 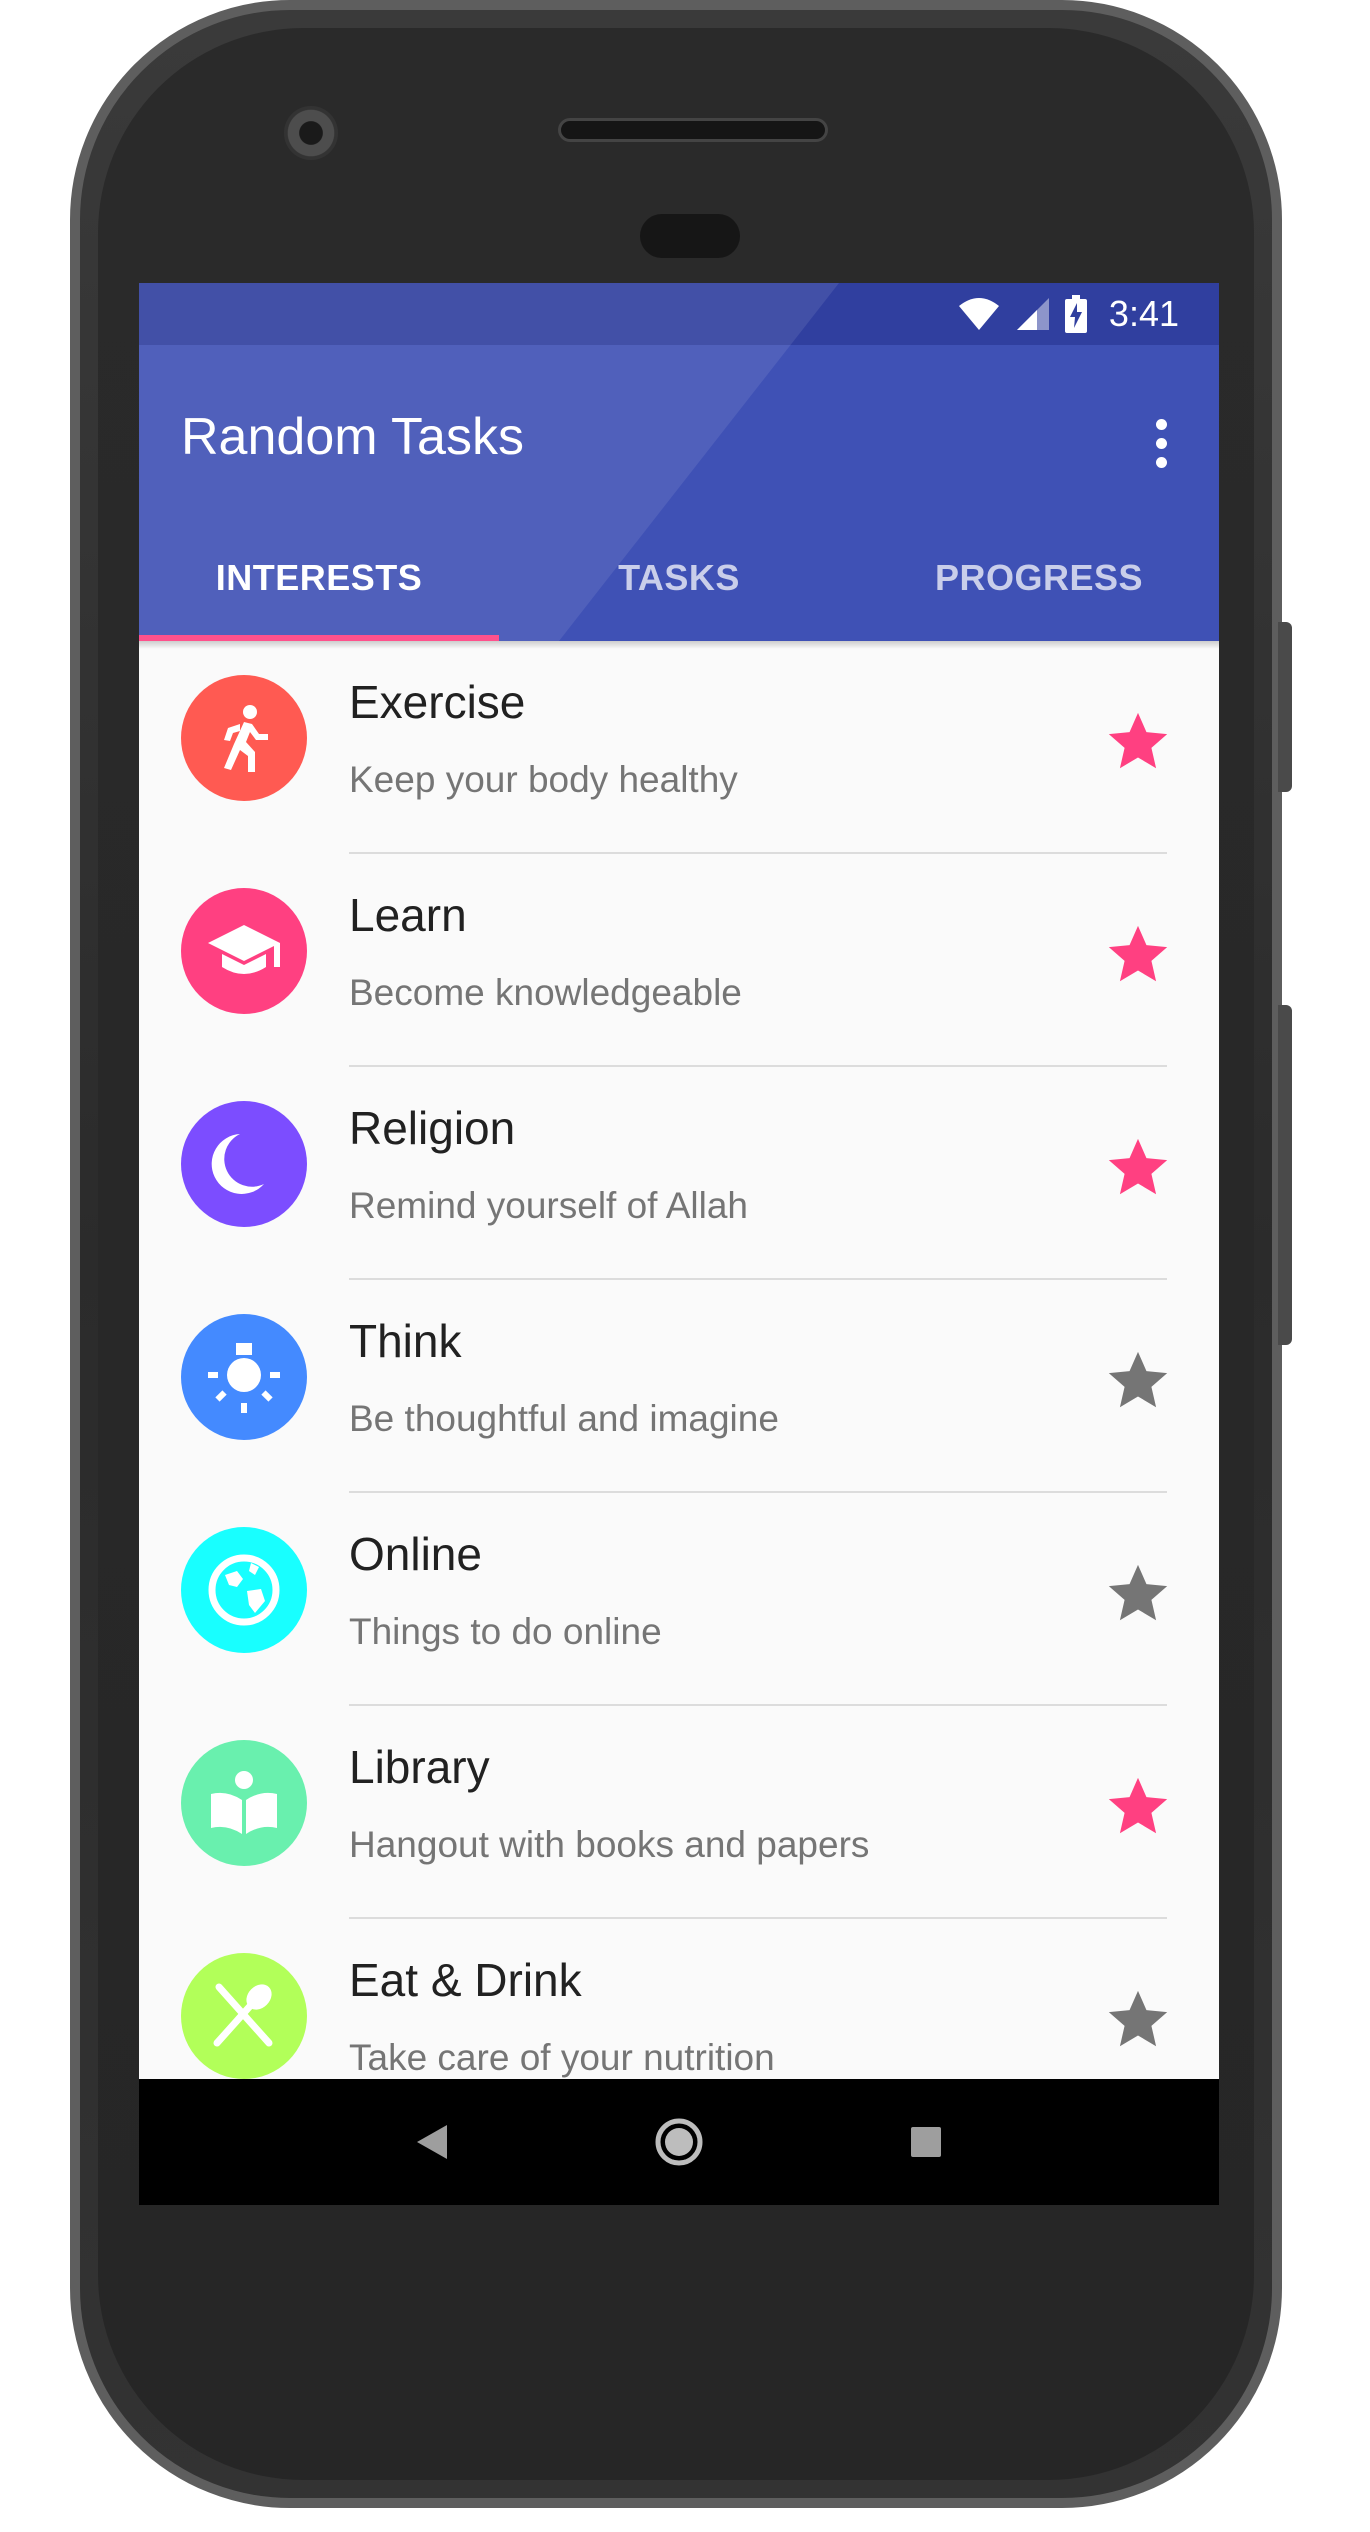 I want to click on crescent-moon-icon, so click(x=244, y=1164).